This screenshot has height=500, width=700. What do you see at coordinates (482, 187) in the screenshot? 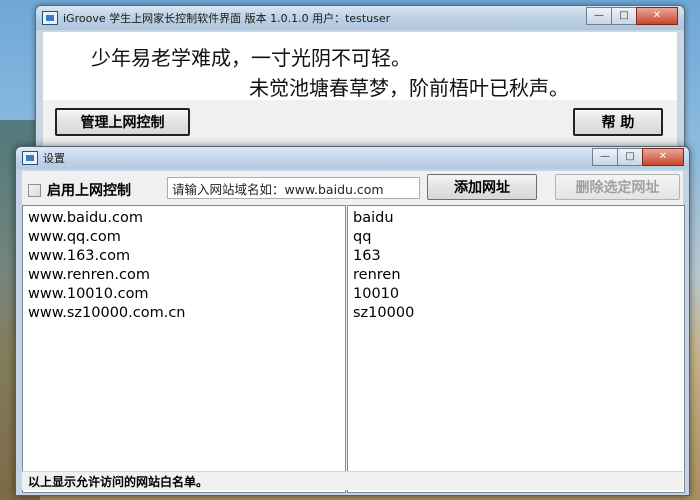
I see `add-url-button: 添加网址` at bounding box center [482, 187].